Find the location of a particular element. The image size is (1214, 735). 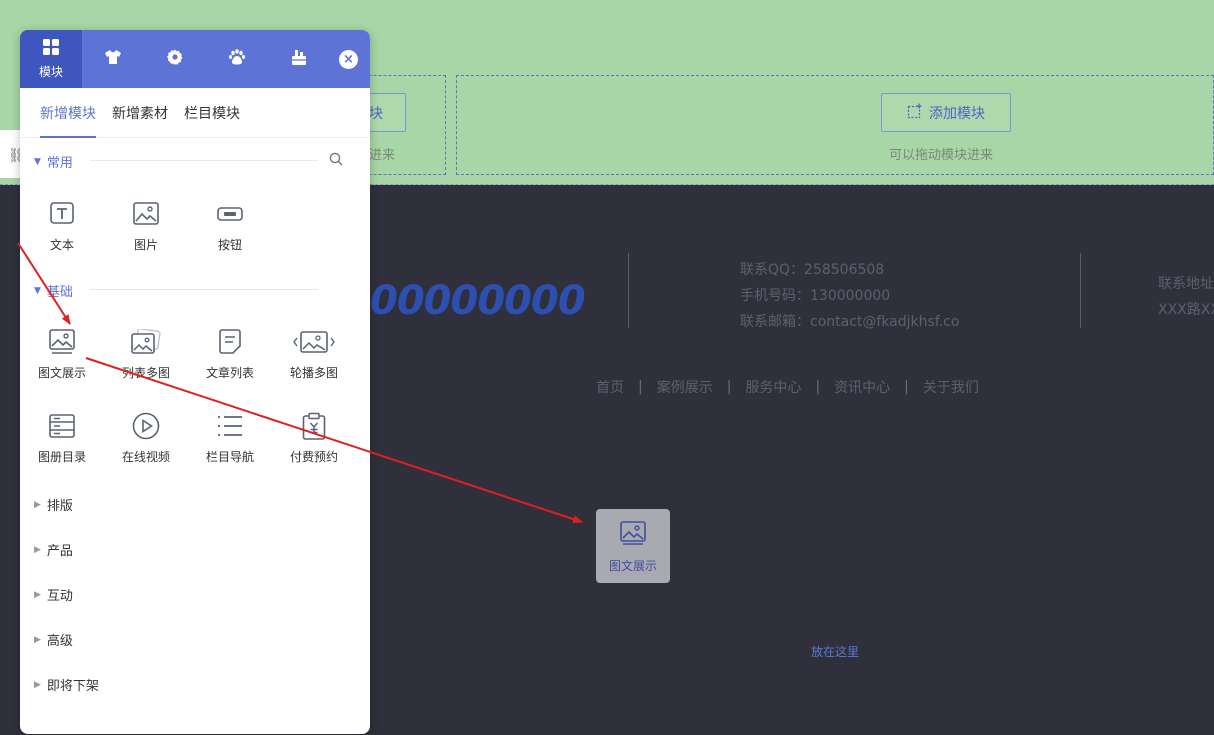

drop-target-hint: 放在这里 is located at coordinates (835, 652).